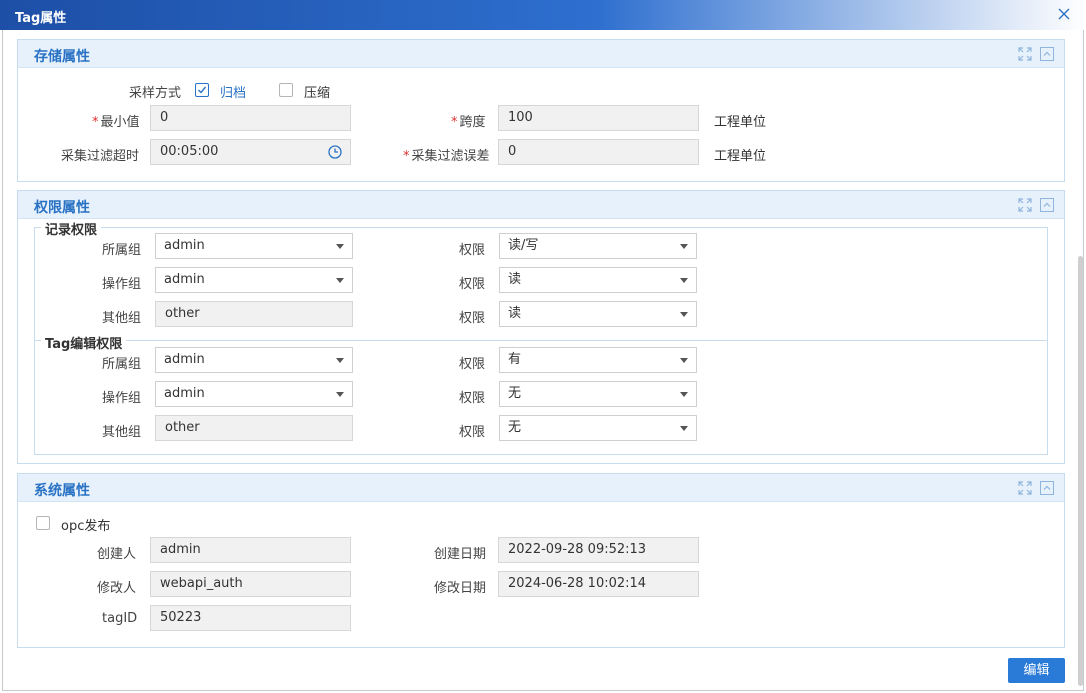 The height and width of the screenshot is (693, 1086). What do you see at coordinates (116, 122) in the screenshot?
I see `min-value-label: * 最小值` at bounding box center [116, 122].